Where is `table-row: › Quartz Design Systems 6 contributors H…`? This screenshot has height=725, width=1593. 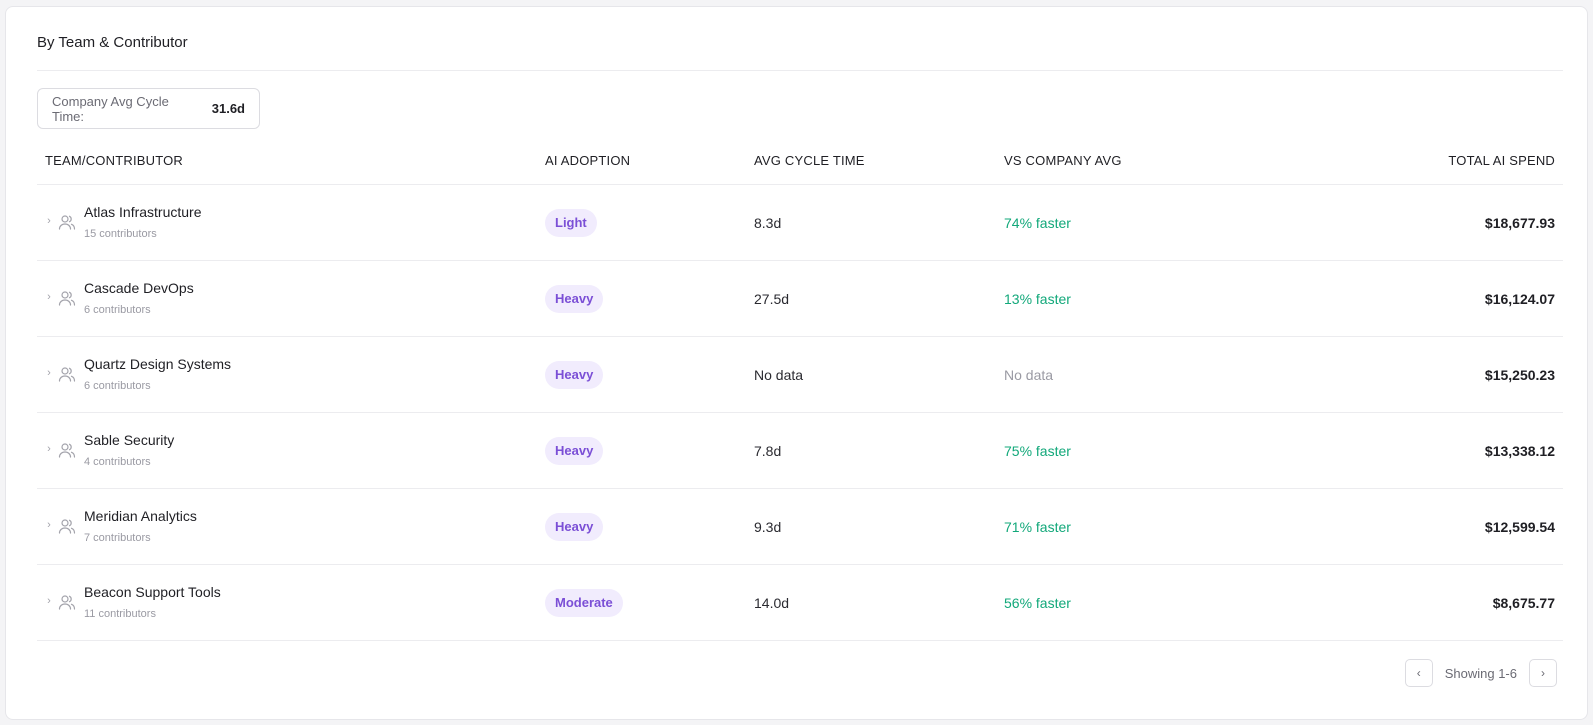 table-row: › Quartz Design Systems 6 contributors H… is located at coordinates (800, 375).